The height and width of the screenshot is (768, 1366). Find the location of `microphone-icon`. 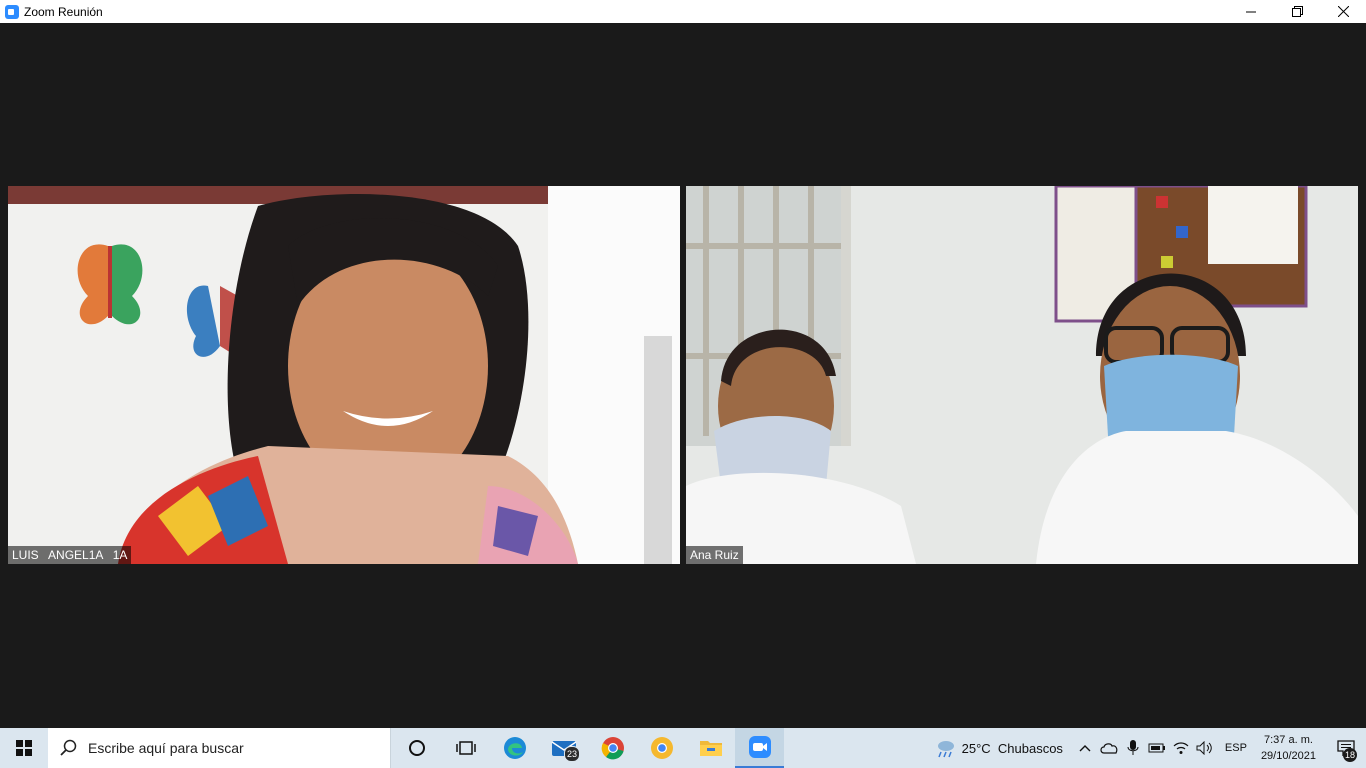

microphone-icon is located at coordinates (1133, 747).